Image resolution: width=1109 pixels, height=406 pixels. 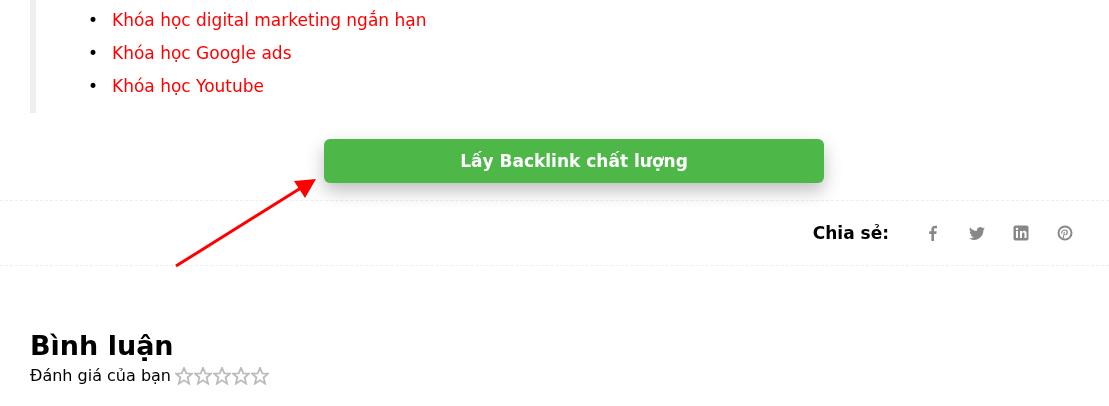 I want to click on rating-label: Đánh giá của bạn, so click(x=100, y=375).